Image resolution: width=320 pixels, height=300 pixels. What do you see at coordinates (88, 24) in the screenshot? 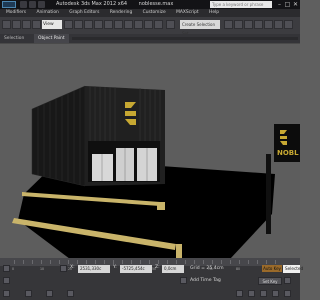
I see `move-icon` at bounding box center [88, 24].